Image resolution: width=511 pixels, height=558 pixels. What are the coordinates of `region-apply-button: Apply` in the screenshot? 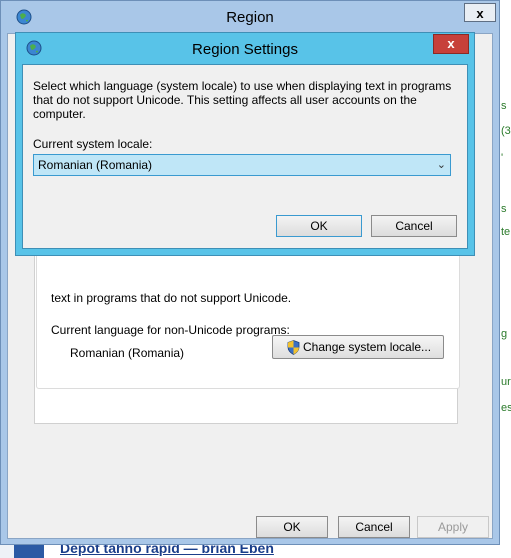 It's located at (453, 527).